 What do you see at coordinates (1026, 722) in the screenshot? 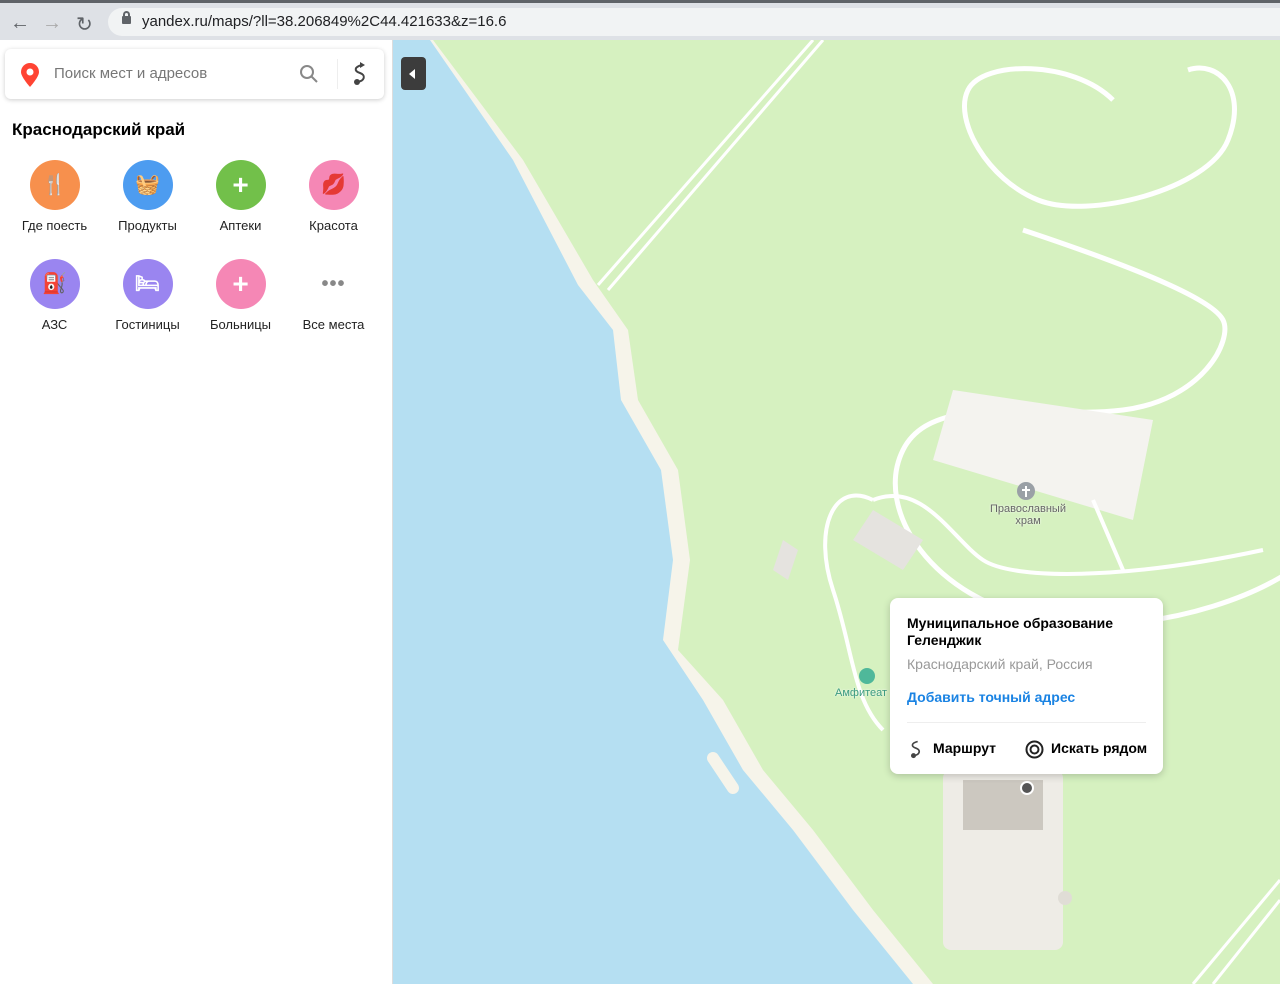
I see `divider` at bounding box center [1026, 722].